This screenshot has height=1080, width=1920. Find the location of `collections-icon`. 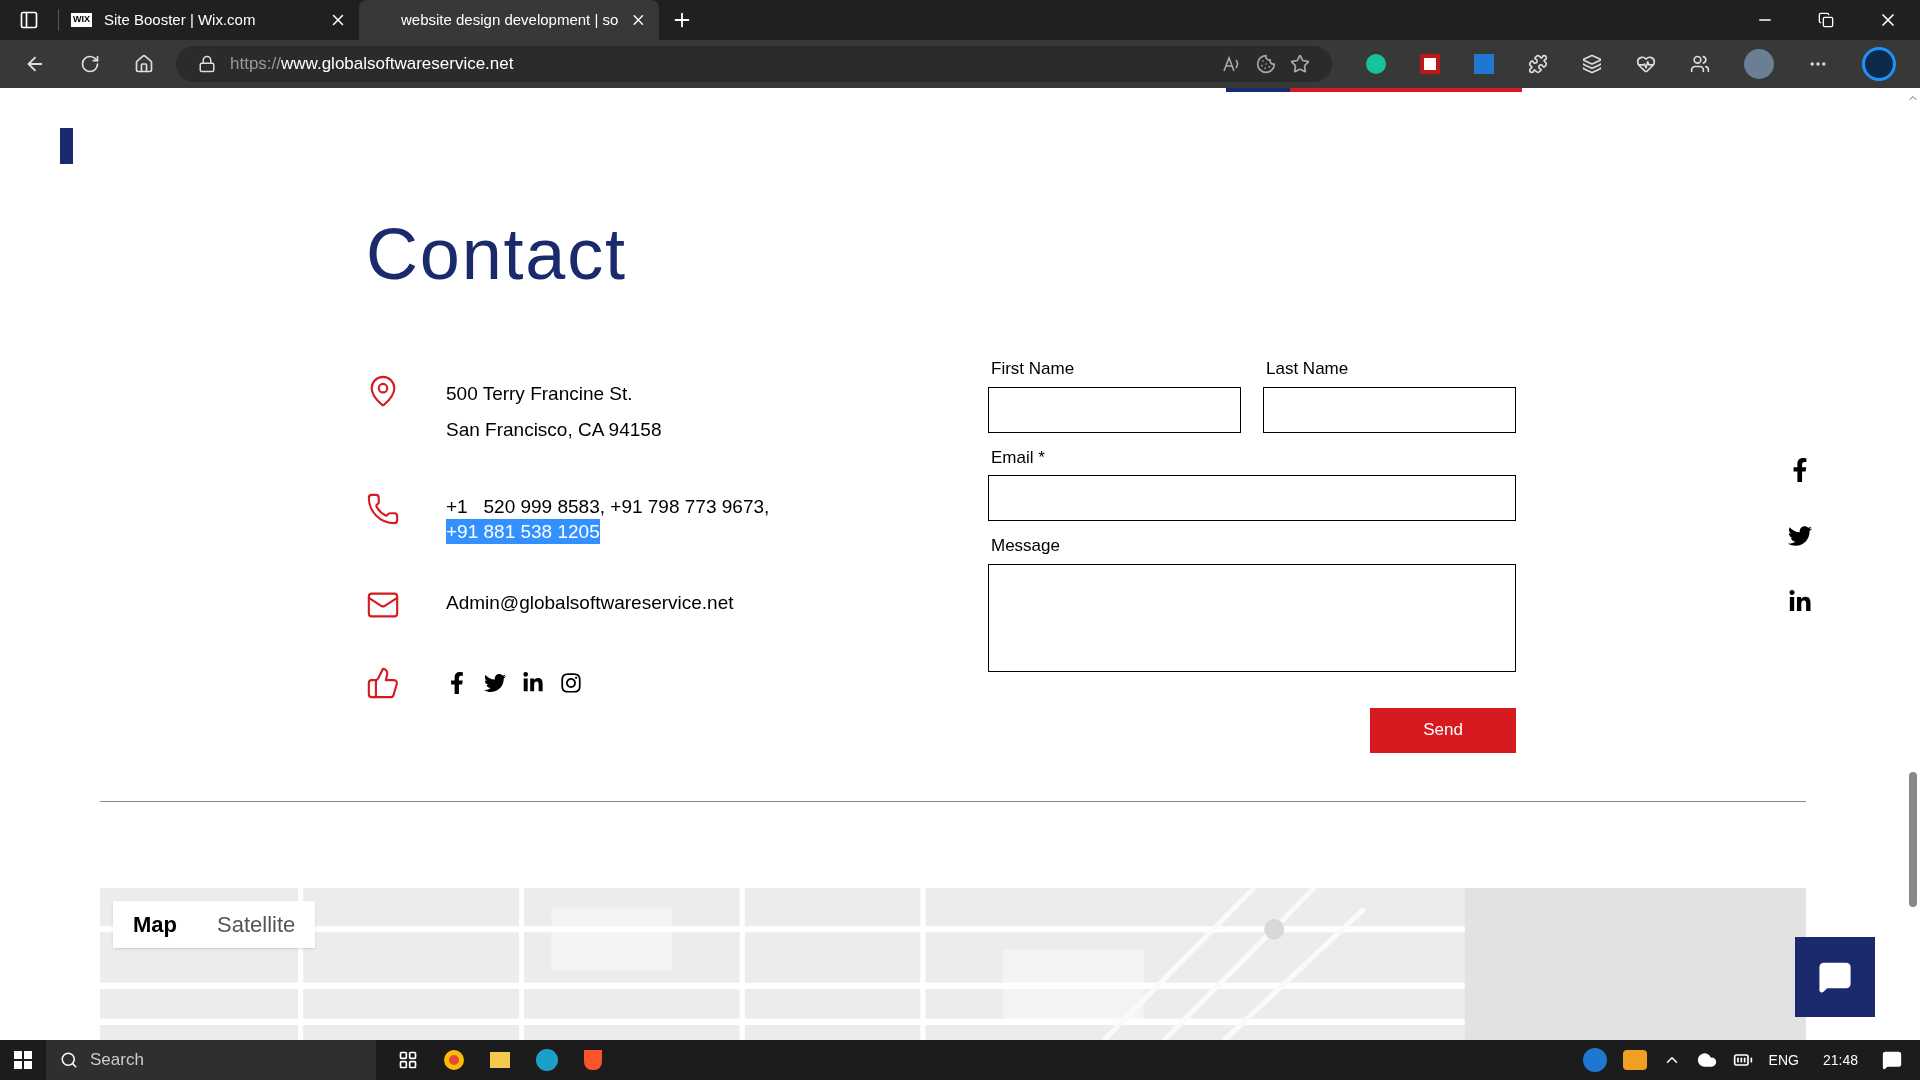

collections-icon is located at coordinates (1592, 64).